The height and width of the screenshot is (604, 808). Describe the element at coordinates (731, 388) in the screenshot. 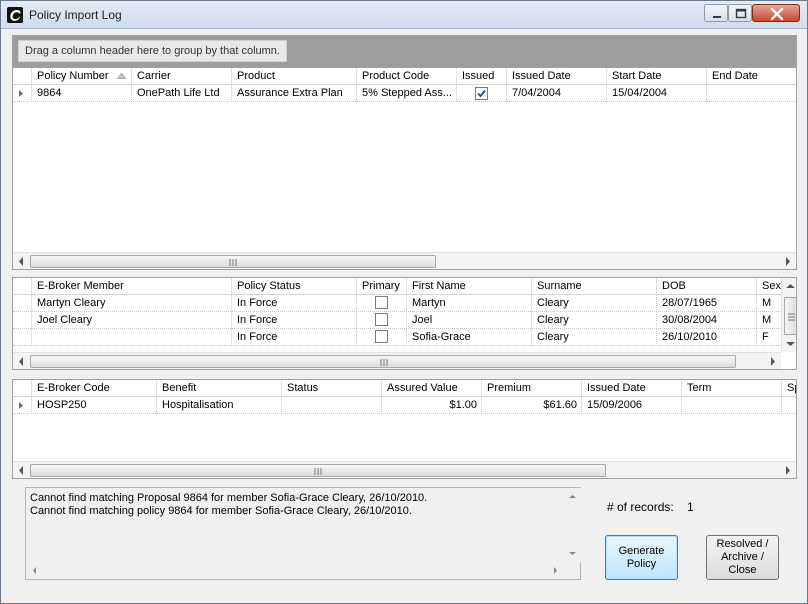

I see `column-header-term: Term` at that location.